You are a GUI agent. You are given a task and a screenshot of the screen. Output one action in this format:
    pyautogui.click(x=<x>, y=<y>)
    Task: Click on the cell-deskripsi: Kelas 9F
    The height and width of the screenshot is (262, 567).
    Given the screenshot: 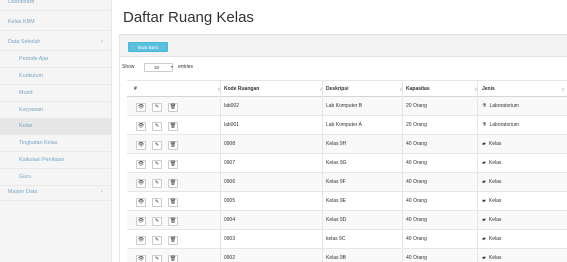 What is the action you would take?
    pyautogui.click(x=336, y=182)
    